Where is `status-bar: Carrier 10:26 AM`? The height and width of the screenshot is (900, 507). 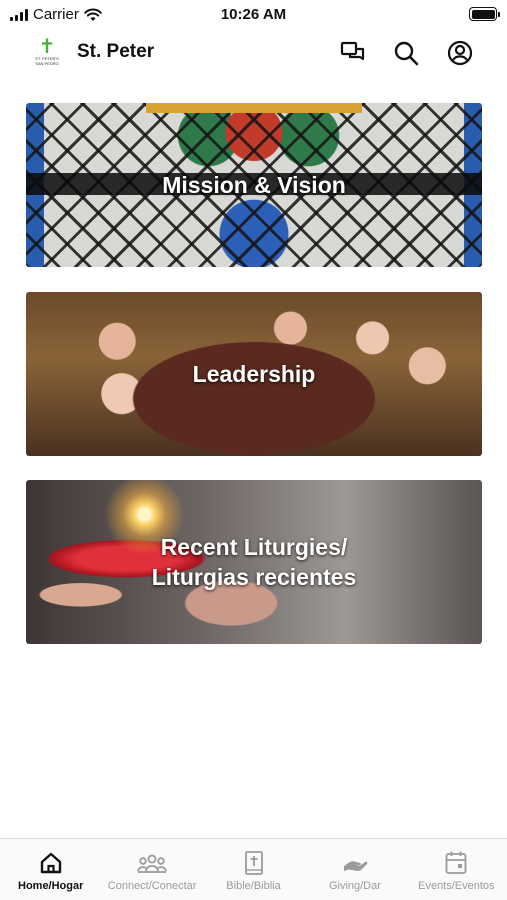
status-bar: Carrier 10:26 AM is located at coordinates (253, 15).